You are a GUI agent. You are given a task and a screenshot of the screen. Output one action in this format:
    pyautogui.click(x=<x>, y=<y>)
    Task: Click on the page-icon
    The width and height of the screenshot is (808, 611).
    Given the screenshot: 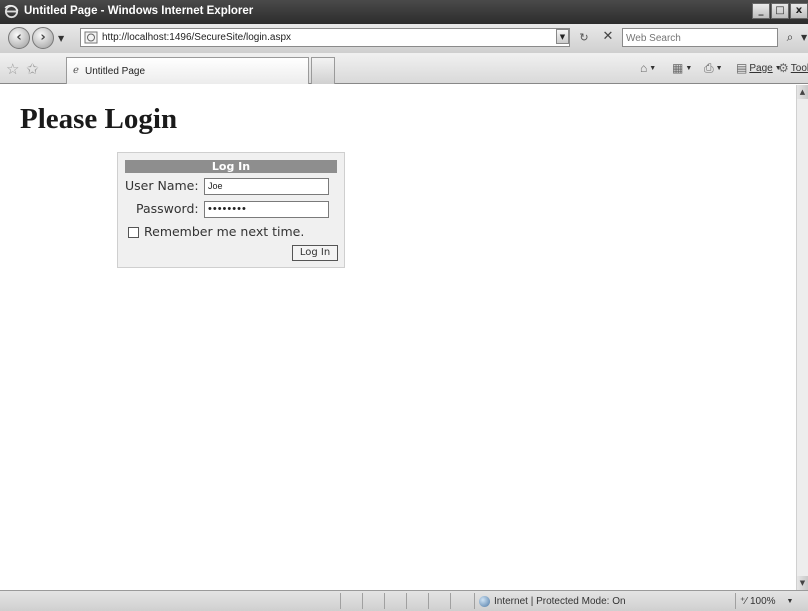 What is the action you would take?
    pyautogui.click(x=91, y=37)
    